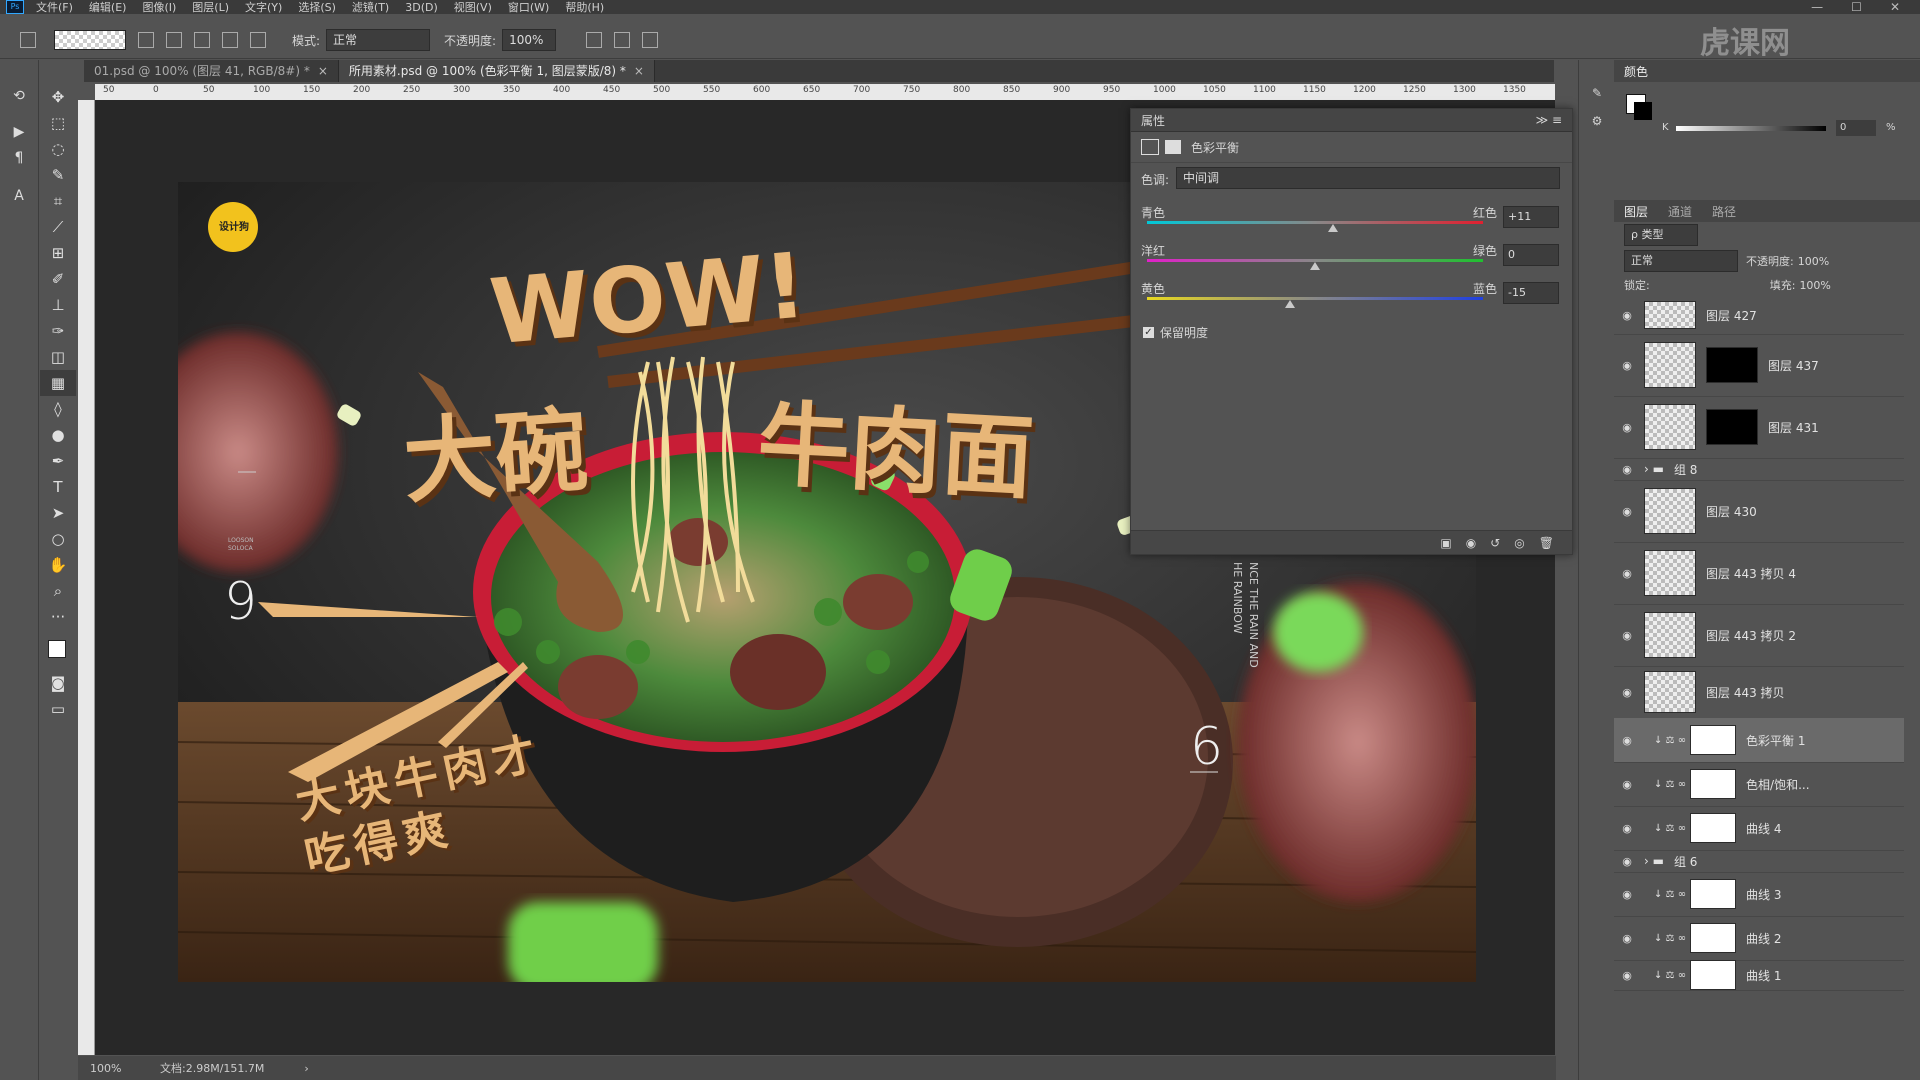 This screenshot has width=1920, height=1080. I want to click on close-window-button: ✕, so click(1895, 7).